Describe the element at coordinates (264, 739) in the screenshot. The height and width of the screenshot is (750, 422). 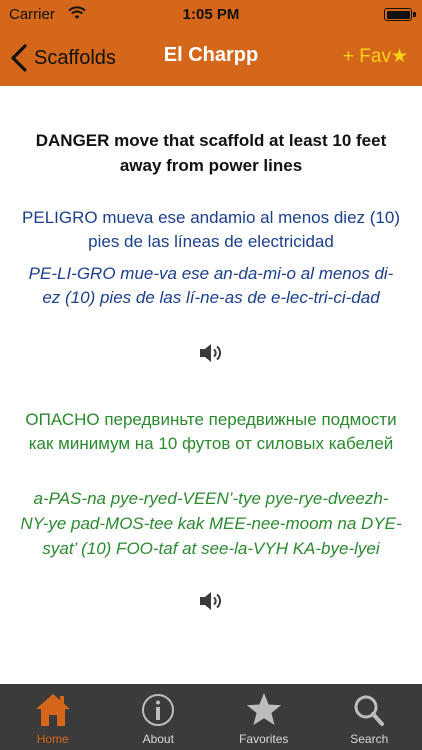
I see `tab-favorites-label: Favorites` at that location.